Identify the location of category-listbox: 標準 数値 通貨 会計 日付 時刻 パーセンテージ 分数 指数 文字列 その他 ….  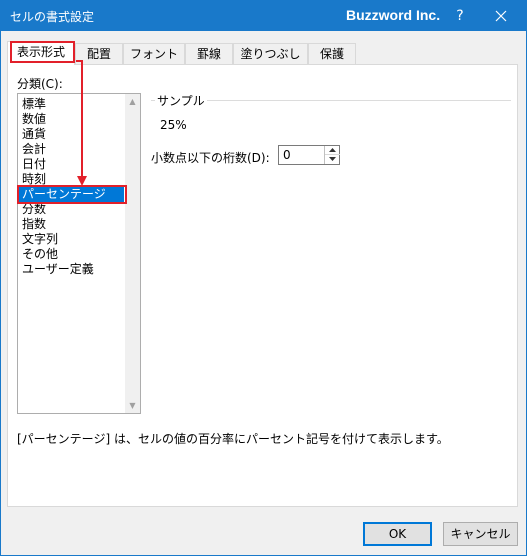
(79, 253).